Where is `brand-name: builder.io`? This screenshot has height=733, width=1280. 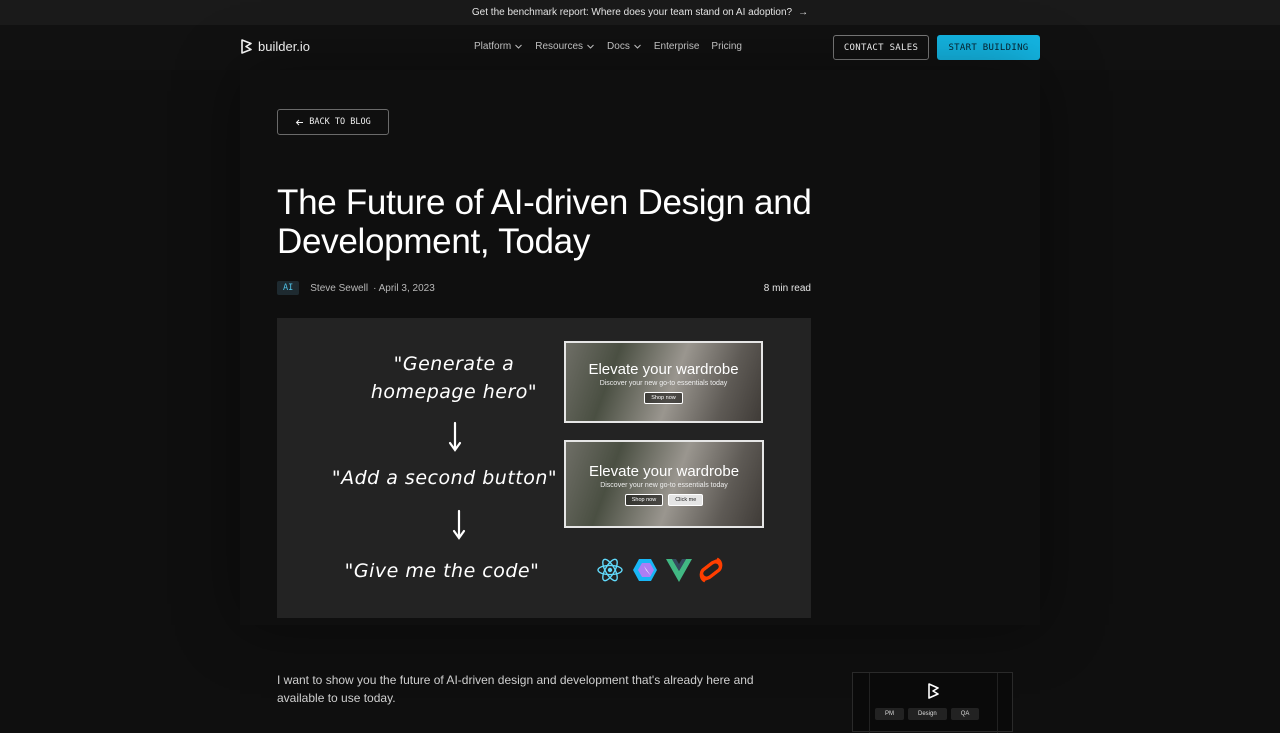
brand-name: builder.io is located at coordinates (284, 46).